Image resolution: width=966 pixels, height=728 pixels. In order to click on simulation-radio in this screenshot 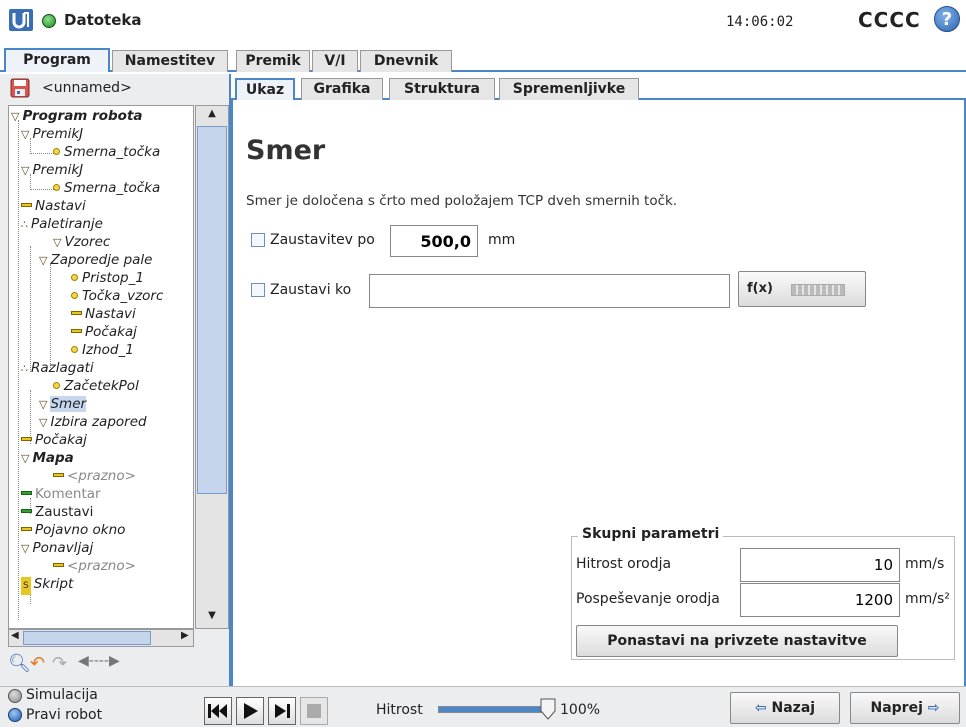, I will do `click(15, 696)`.